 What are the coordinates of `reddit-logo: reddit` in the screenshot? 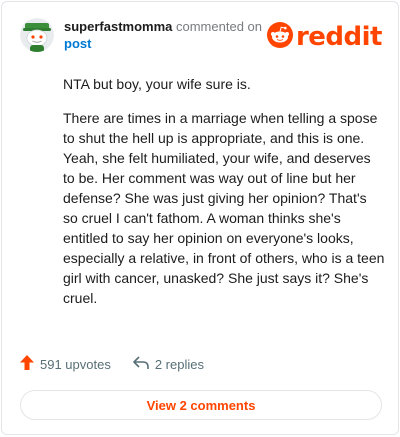 It's located at (324, 37).